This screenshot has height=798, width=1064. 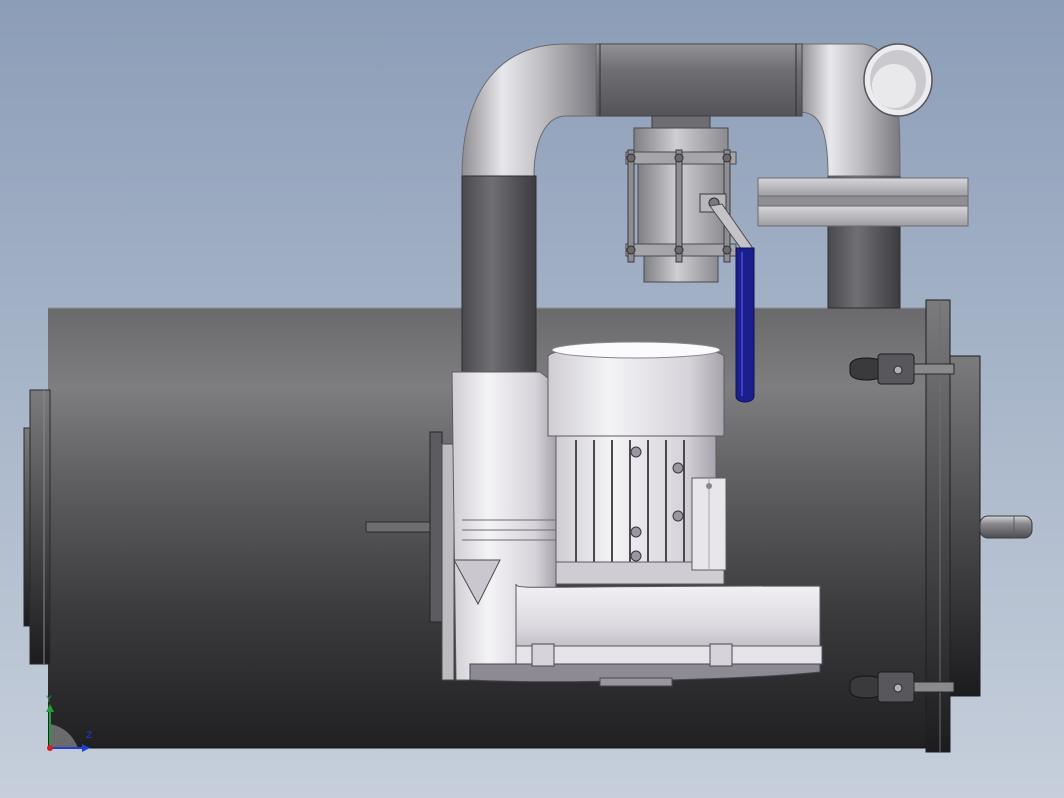 What do you see at coordinates (499, 274) in the screenshot?
I see `inlet-pipe-vertical` at bounding box center [499, 274].